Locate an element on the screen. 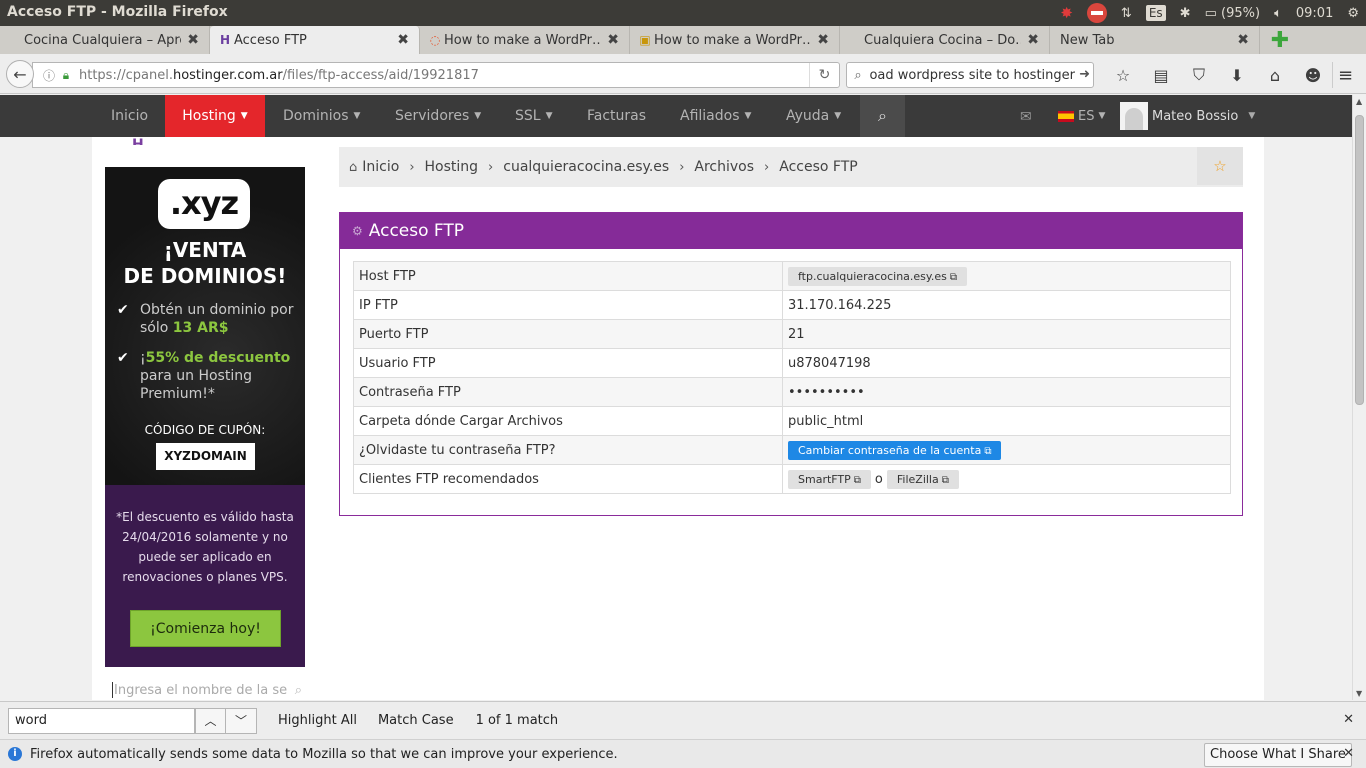 The image size is (1366, 768). nav-afiliados: Afiliados ▼ is located at coordinates (715, 116).